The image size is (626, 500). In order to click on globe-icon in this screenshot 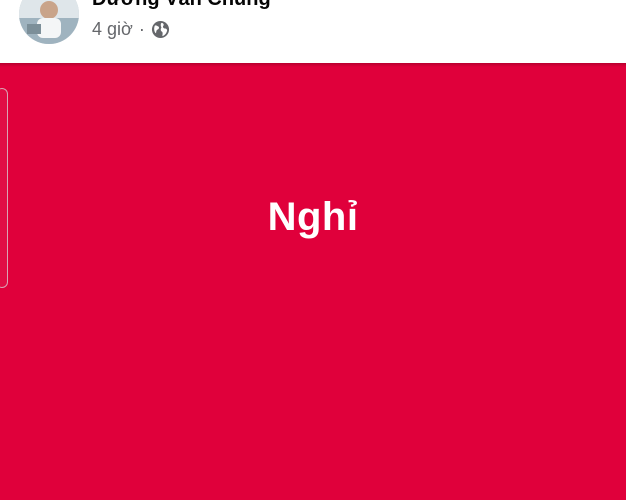, I will do `click(160, 29)`.